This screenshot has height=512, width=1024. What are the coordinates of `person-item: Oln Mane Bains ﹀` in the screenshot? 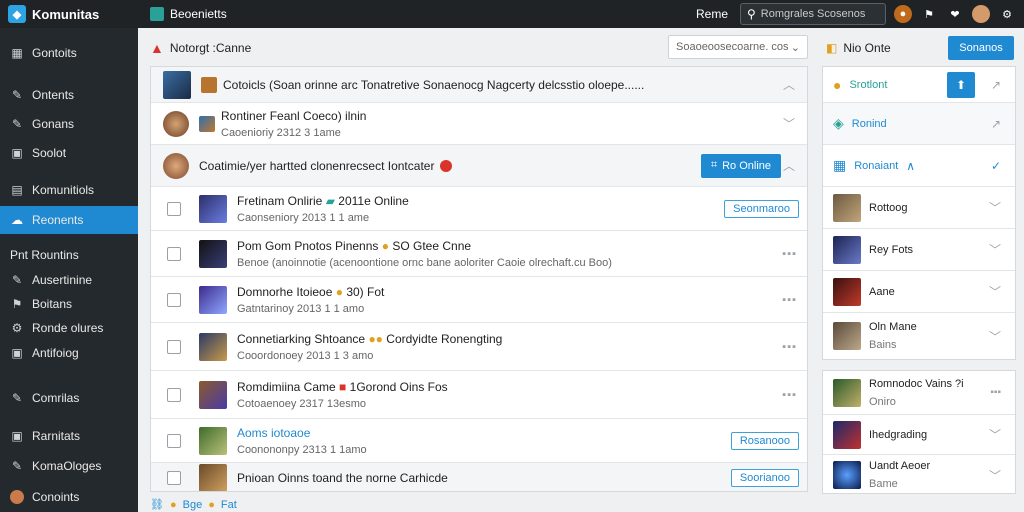 It's located at (919, 336).